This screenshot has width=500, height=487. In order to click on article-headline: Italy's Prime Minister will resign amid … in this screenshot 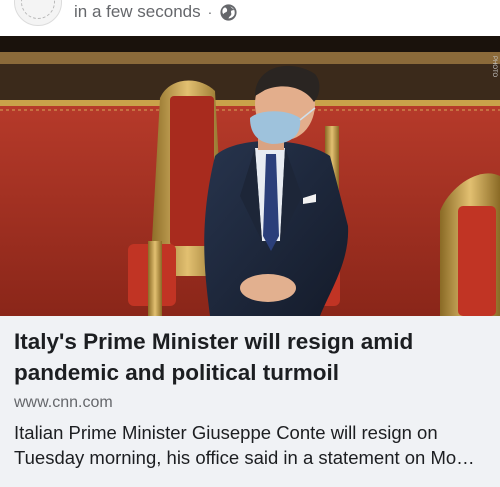, I will do `click(254, 357)`.